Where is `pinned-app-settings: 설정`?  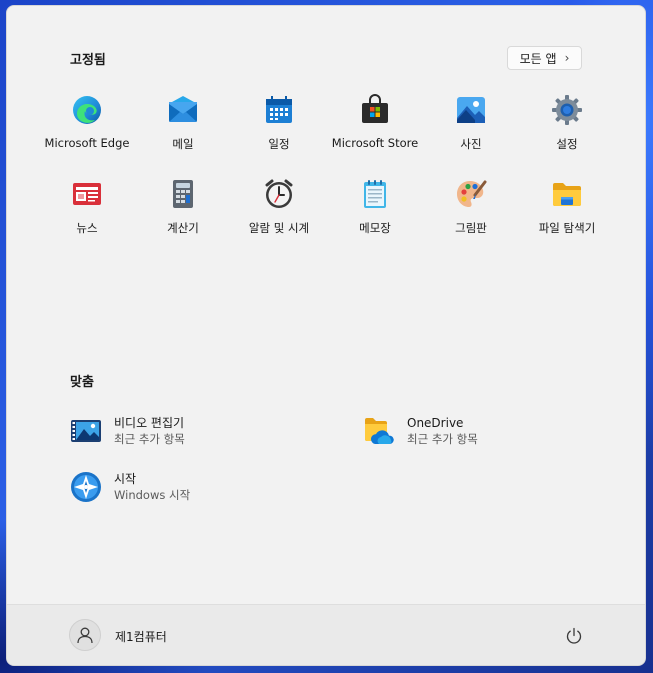
pinned-app-settings: 설정 is located at coordinates (567, 132).